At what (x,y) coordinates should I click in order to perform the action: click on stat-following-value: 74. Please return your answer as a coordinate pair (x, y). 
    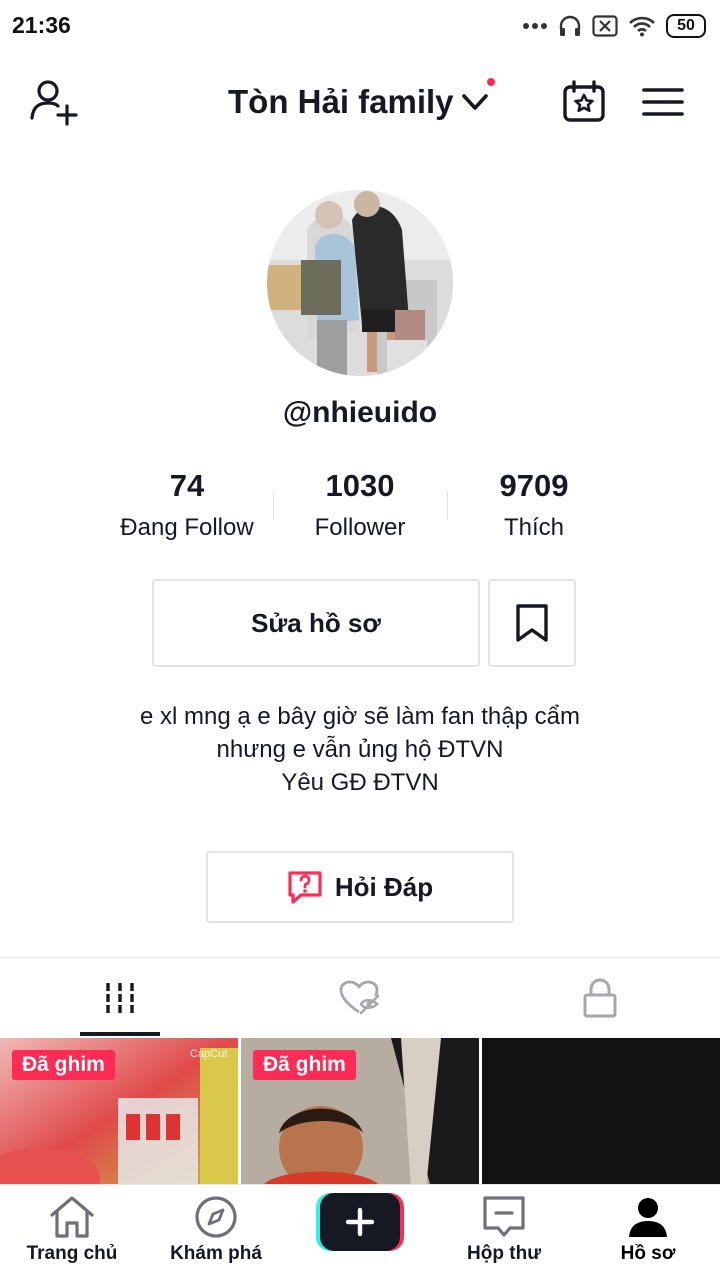
    Looking at the image, I should click on (187, 485).